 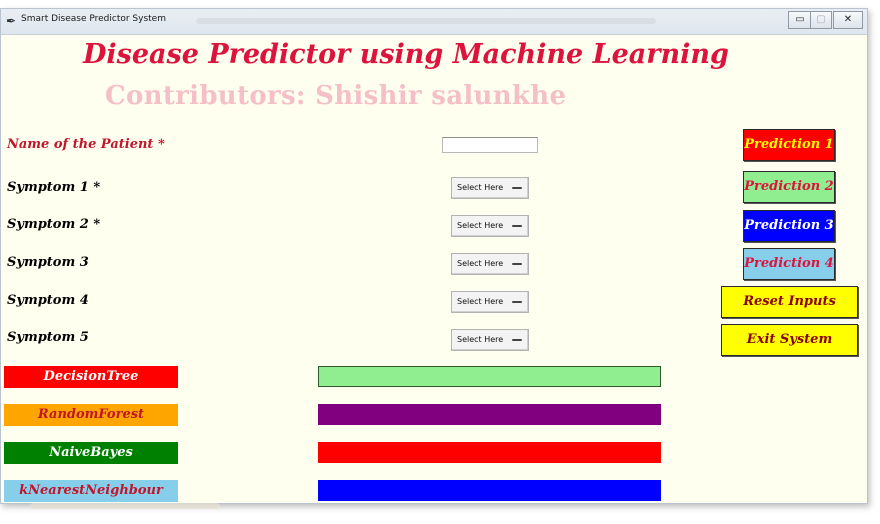 What do you see at coordinates (789, 302) in the screenshot?
I see `reset-inputs-button: Reset Inputs` at bounding box center [789, 302].